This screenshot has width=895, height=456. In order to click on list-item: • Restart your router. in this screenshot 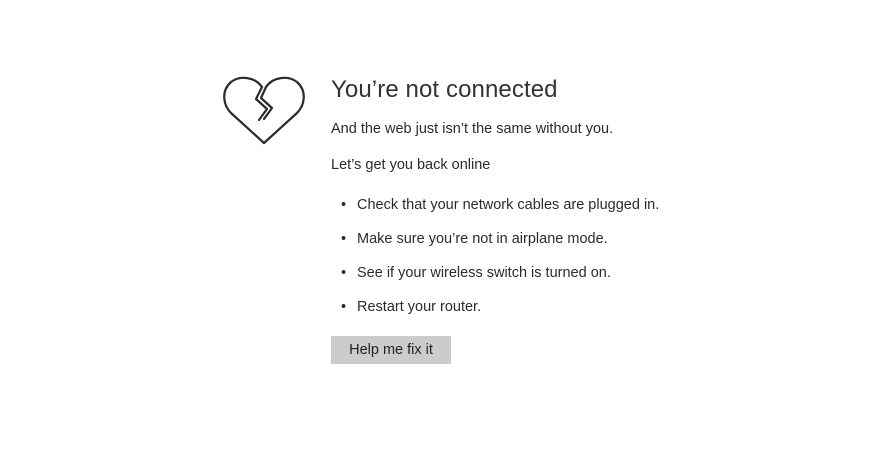, I will do `click(591, 307)`.